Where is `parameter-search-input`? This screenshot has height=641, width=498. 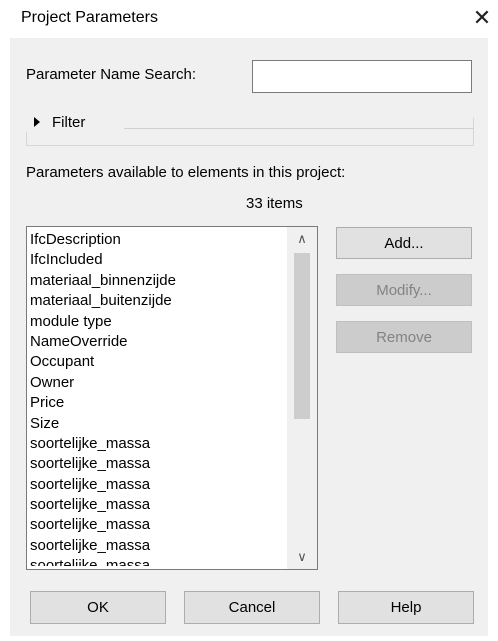
parameter-search-input is located at coordinates (362, 76).